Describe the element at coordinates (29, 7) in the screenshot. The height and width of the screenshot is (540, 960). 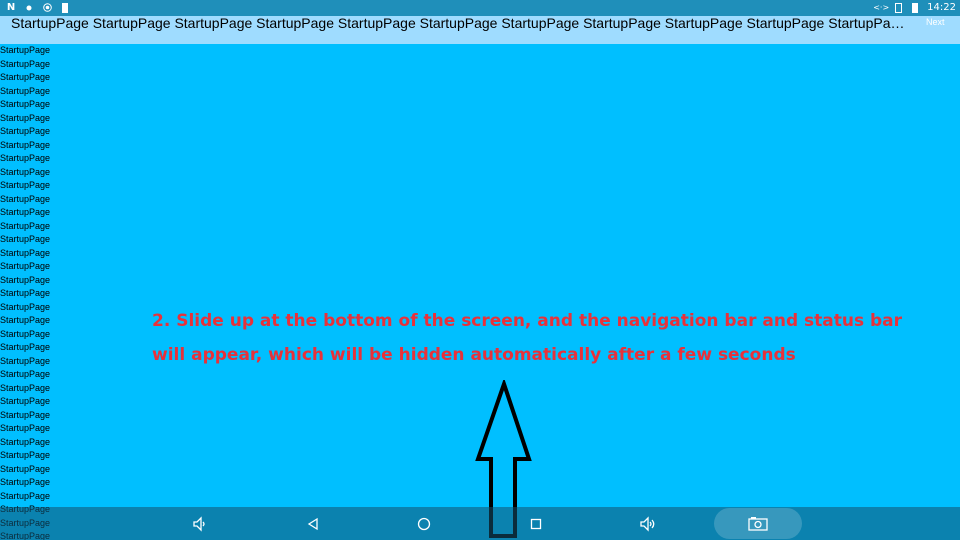
I see `notification-dot-icon` at that location.